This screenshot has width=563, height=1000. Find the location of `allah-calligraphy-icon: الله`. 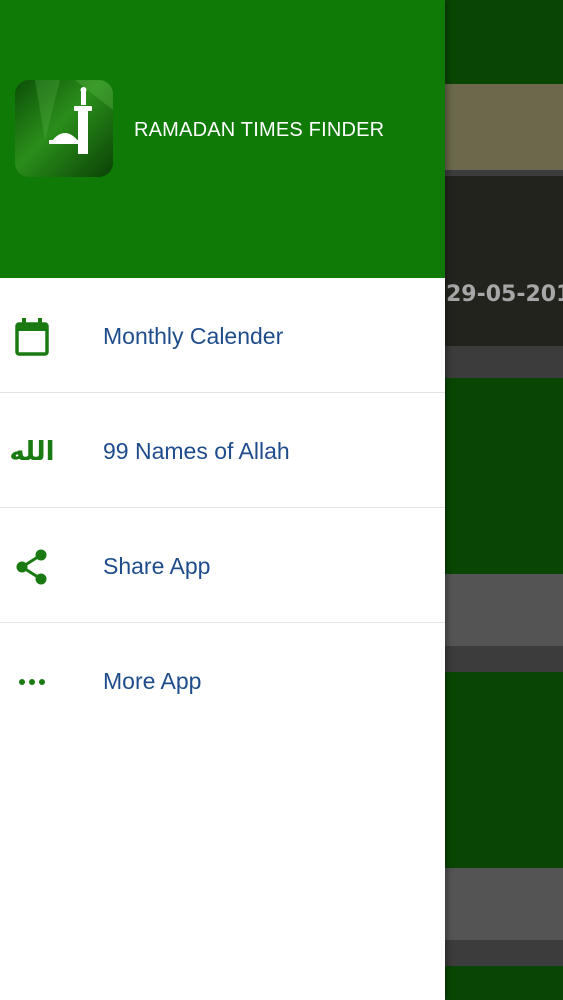

allah-calligraphy-icon: الله is located at coordinates (32, 452).